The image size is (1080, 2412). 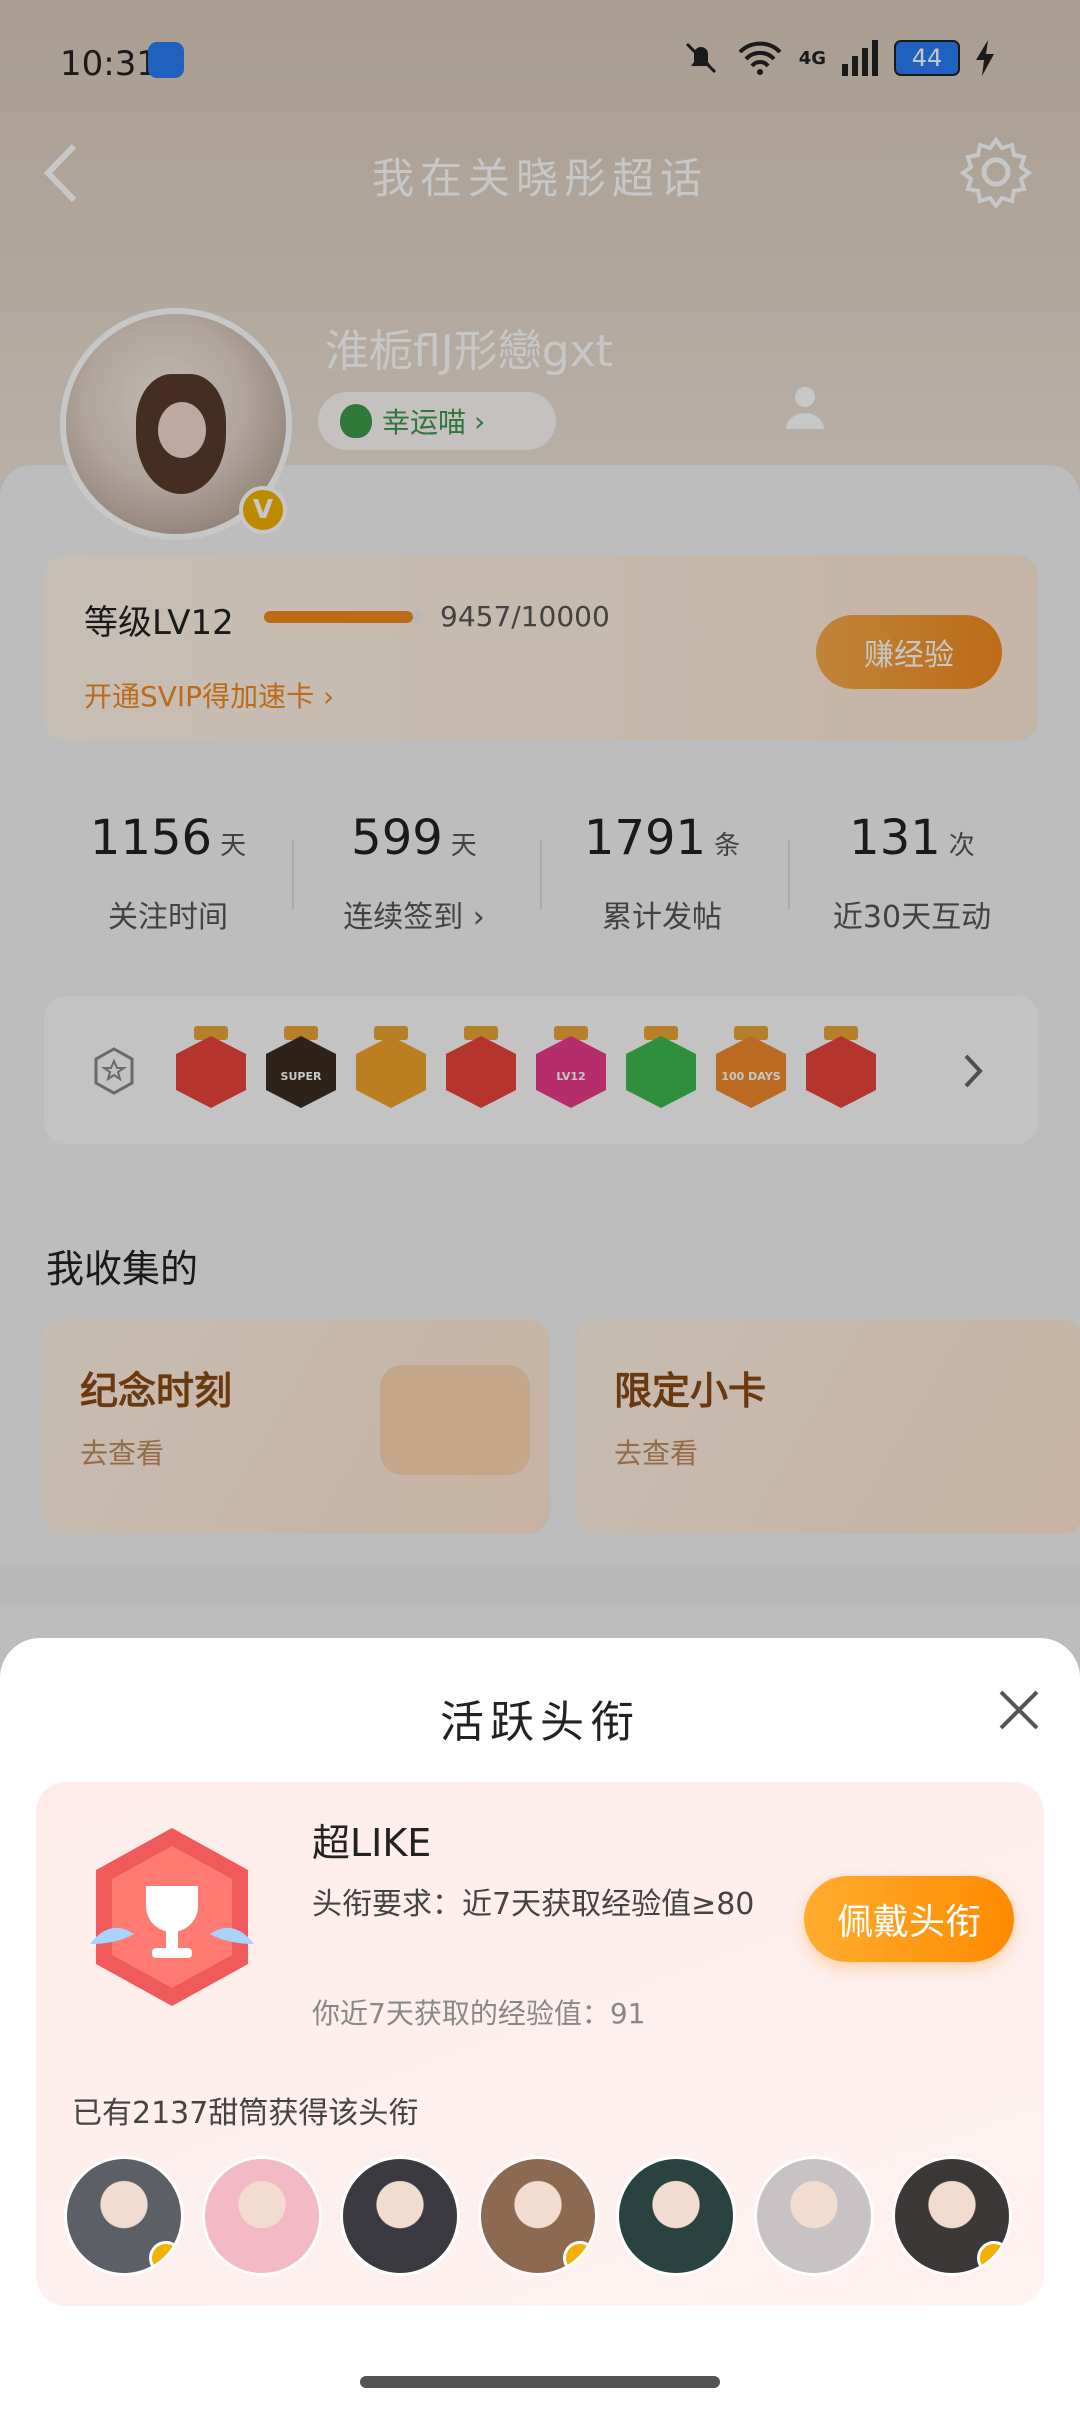 What do you see at coordinates (172, 1917) in the screenshot?
I see `trophy-wings-icon` at bounding box center [172, 1917].